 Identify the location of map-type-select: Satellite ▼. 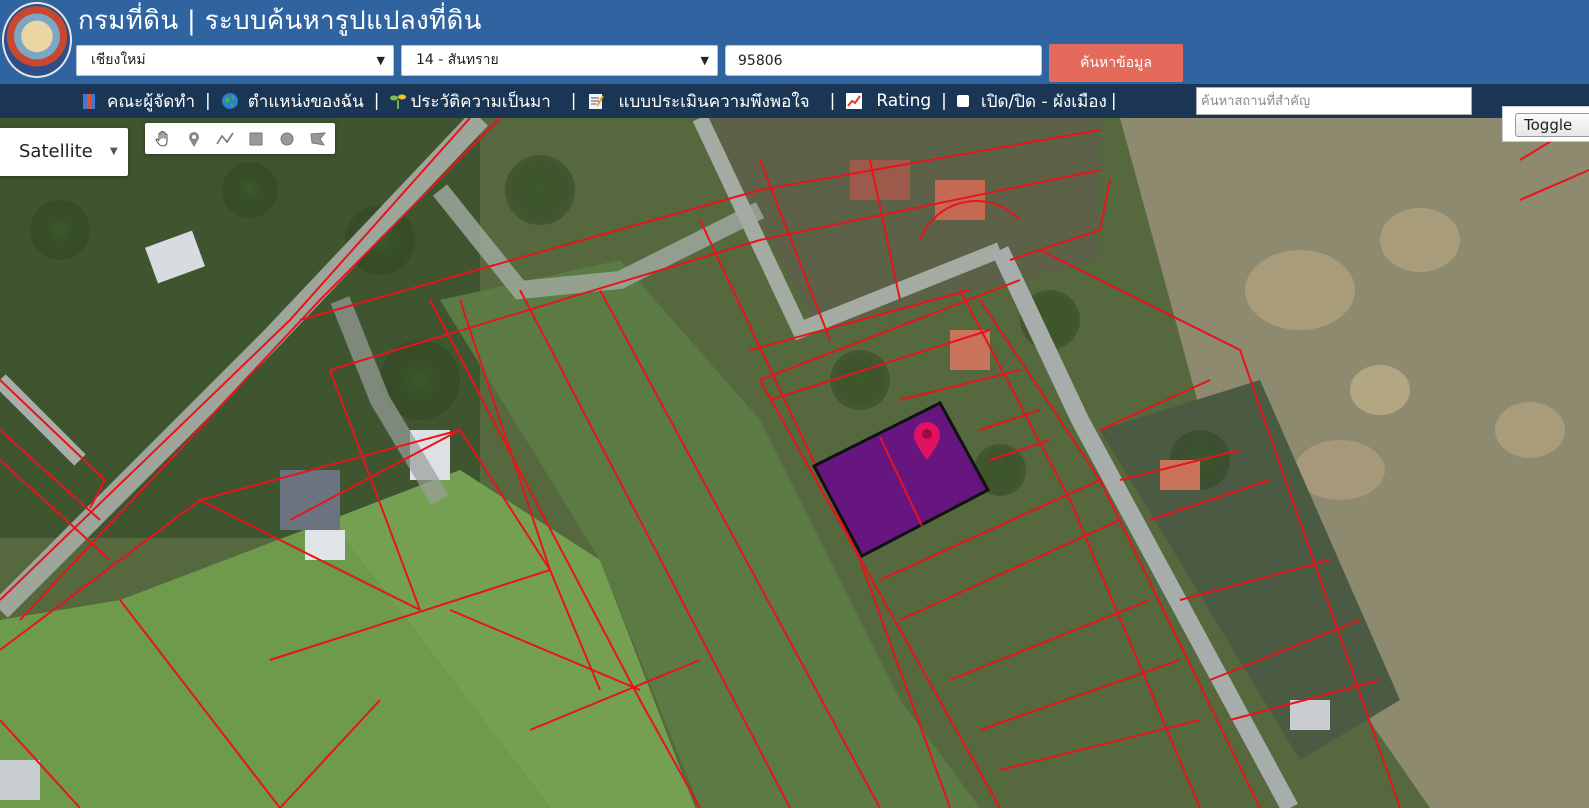
(64, 152).